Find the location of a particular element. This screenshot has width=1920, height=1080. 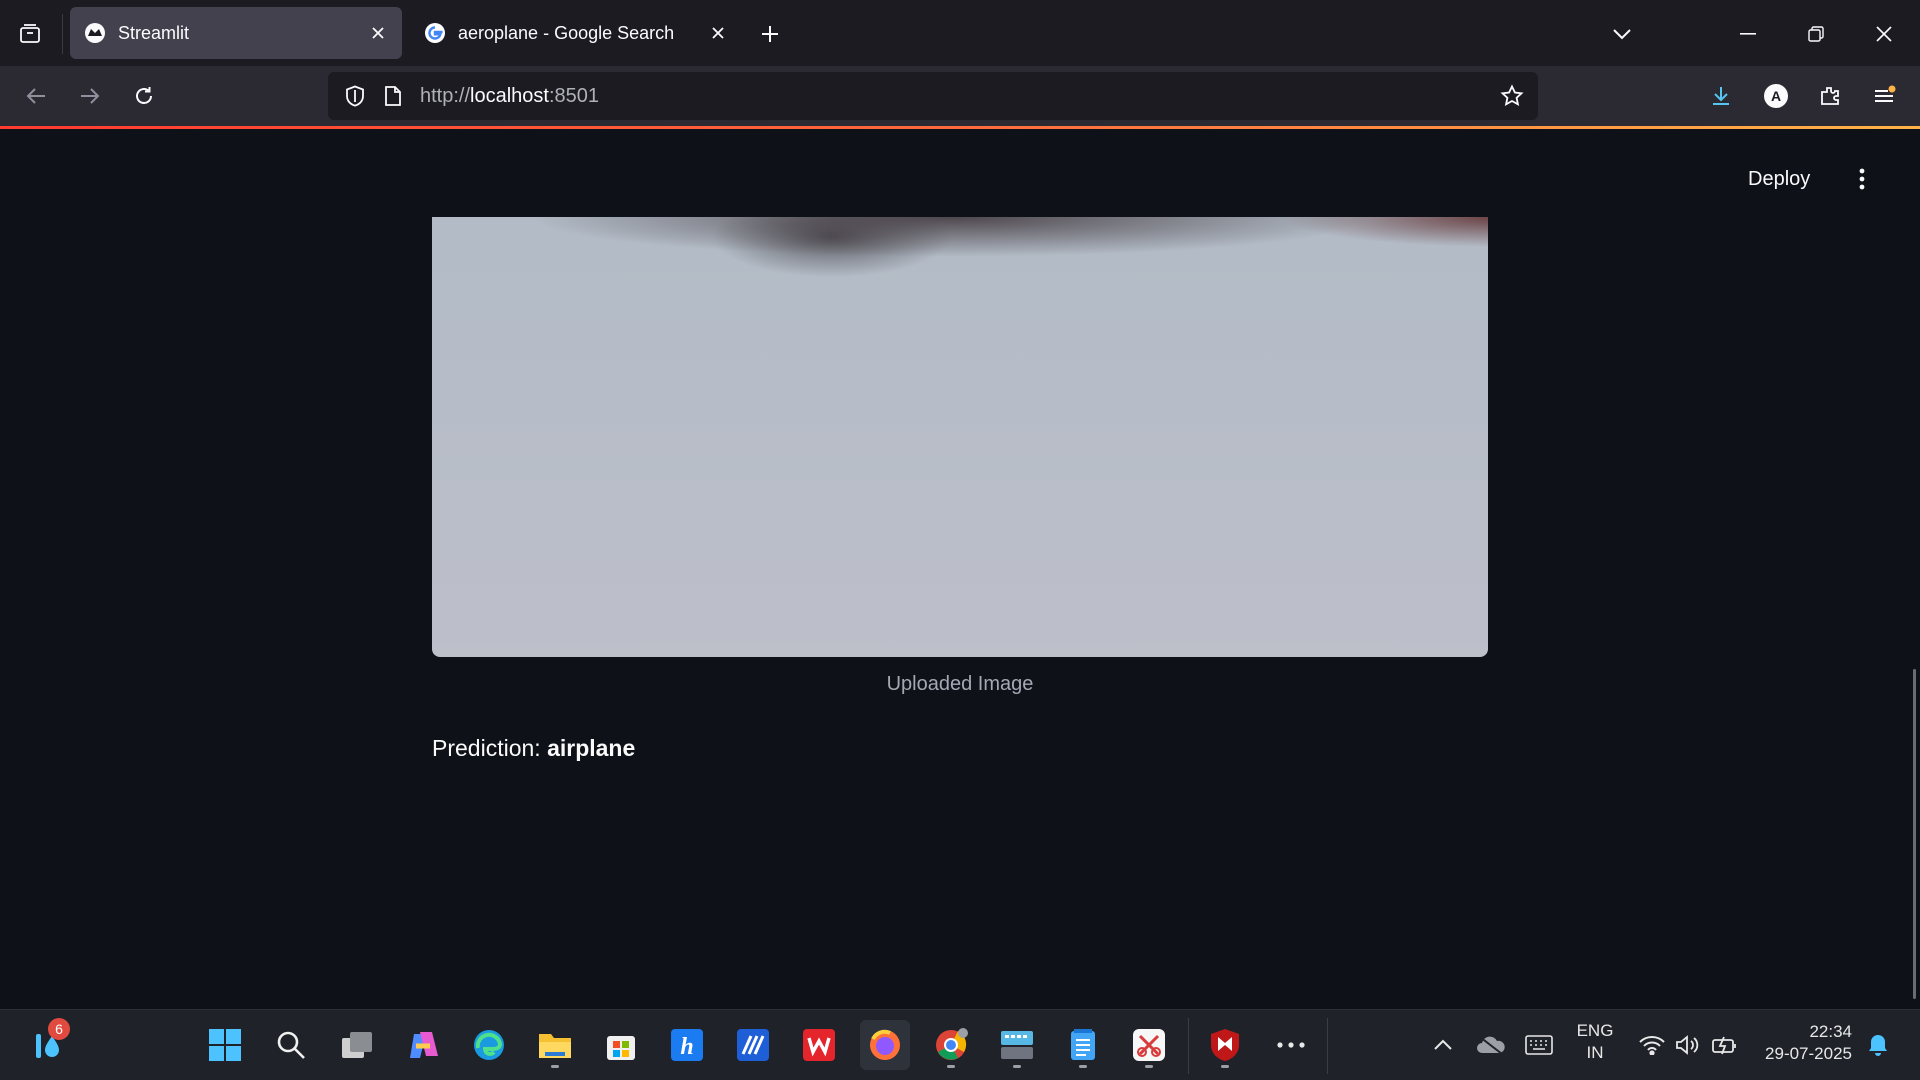

tab-google-search: aeroplane - Google Search is located at coordinates (576, 33).